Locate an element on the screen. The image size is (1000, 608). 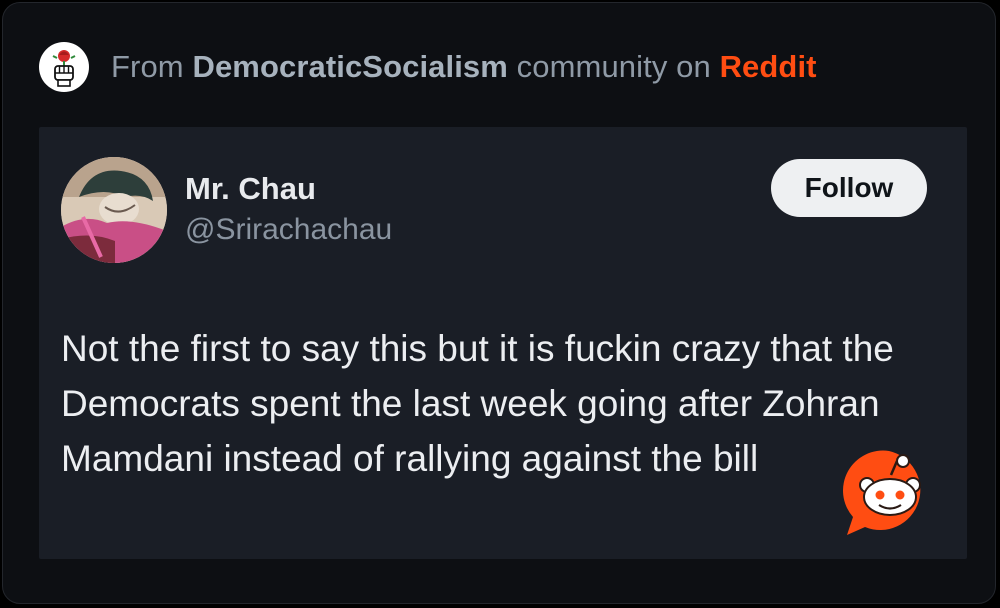
author-handle: @Srirachachau is located at coordinates (288, 230).